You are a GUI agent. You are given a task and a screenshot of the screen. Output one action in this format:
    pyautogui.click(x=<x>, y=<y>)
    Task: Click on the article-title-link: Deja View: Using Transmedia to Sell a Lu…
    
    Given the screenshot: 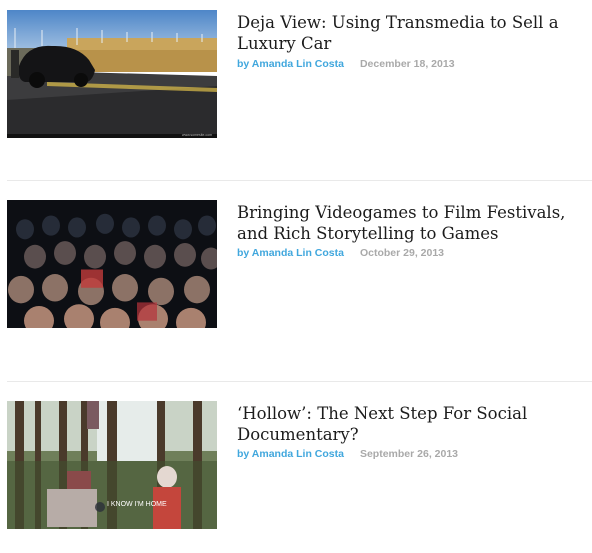 What is the action you would take?
    pyautogui.click(x=407, y=33)
    